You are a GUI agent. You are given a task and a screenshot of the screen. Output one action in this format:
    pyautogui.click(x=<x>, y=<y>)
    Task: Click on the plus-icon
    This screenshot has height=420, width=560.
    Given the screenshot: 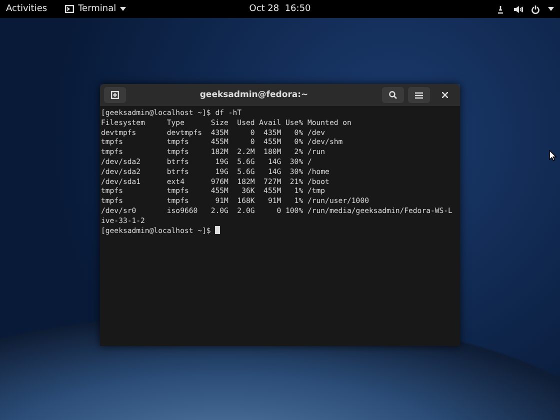 What is the action you would take?
    pyautogui.click(x=115, y=95)
    